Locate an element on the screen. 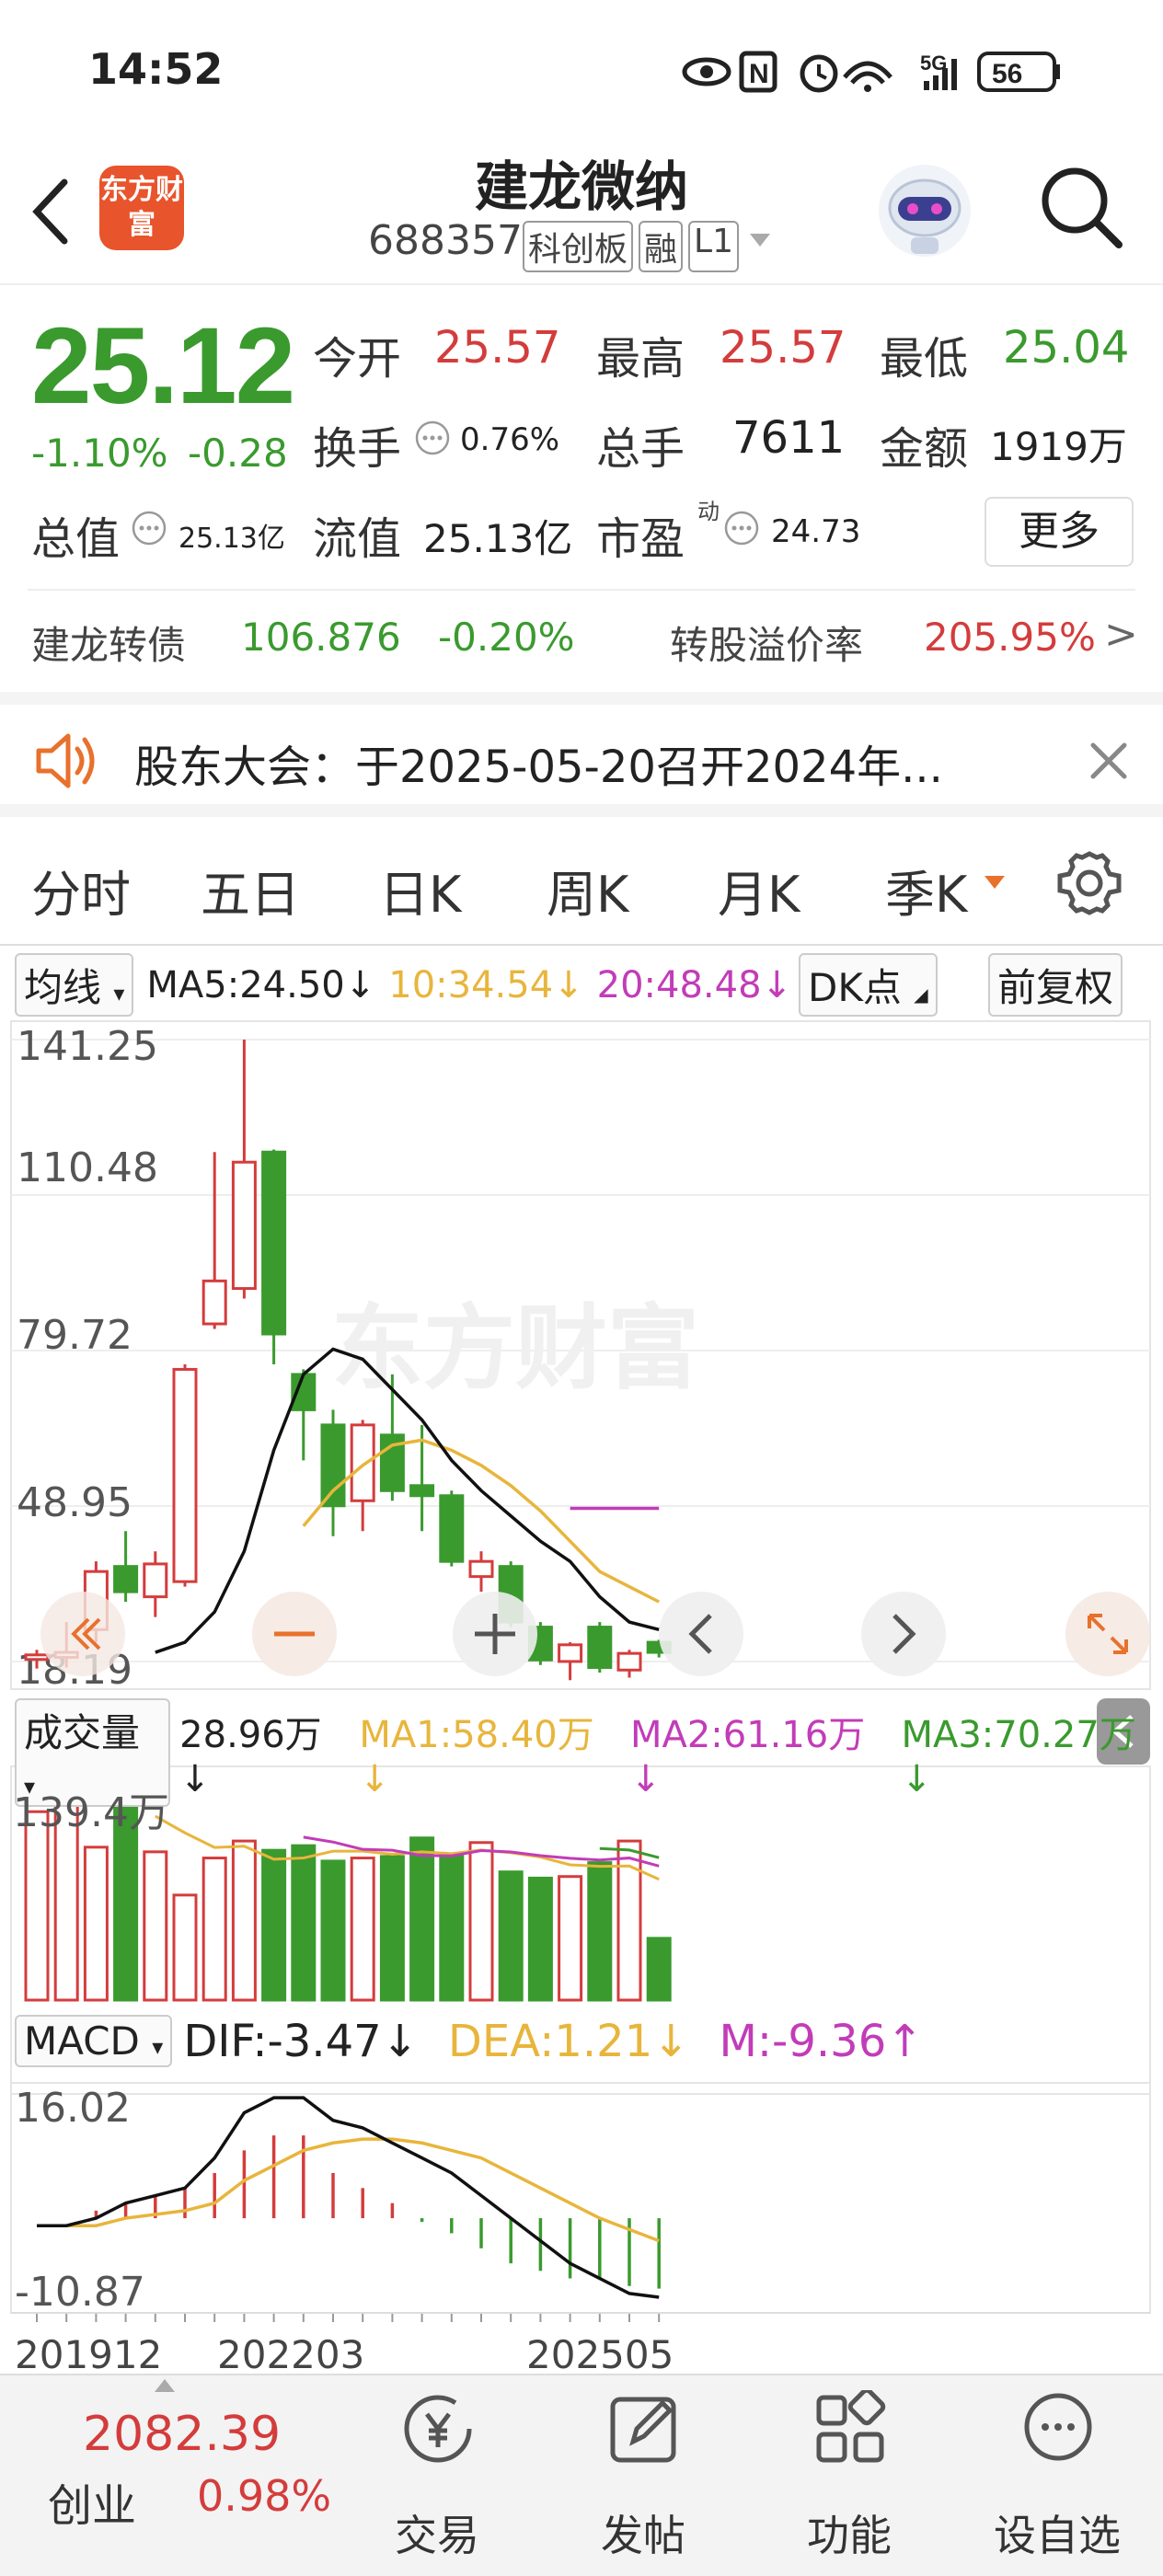 The height and width of the screenshot is (2576, 1163). price-tick: 48.95 is located at coordinates (75, 1502).